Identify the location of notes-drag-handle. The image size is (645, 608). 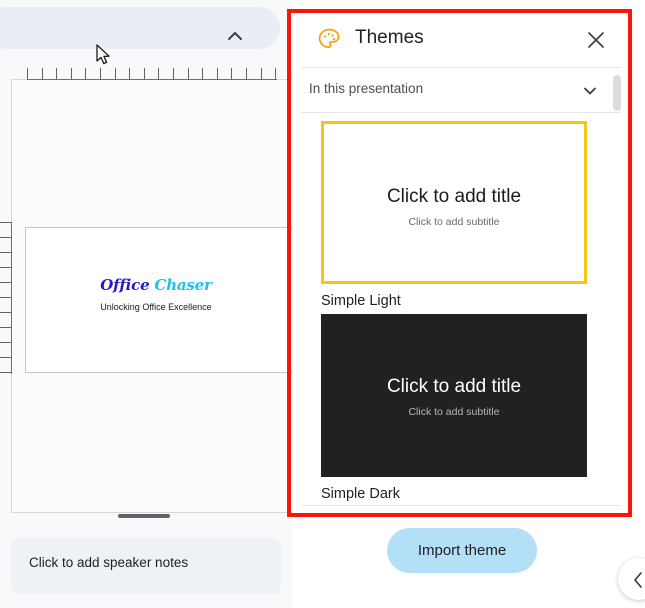
(144, 516).